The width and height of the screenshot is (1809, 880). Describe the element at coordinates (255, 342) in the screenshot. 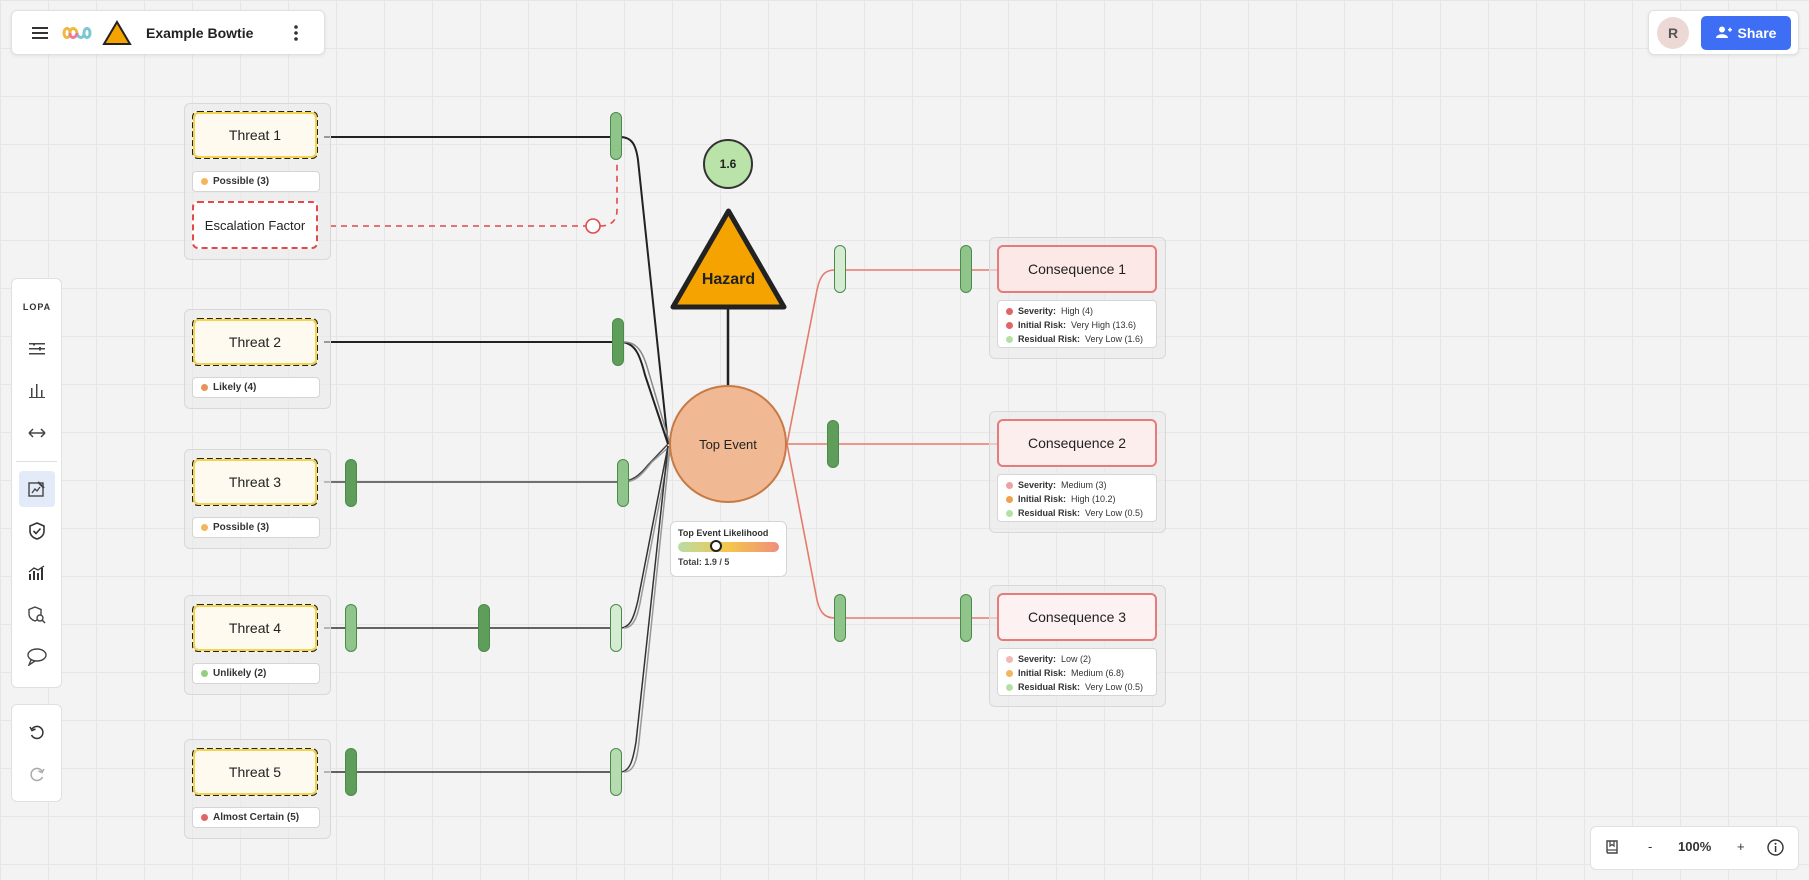

I see `threat-node: Threat 2` at that location.